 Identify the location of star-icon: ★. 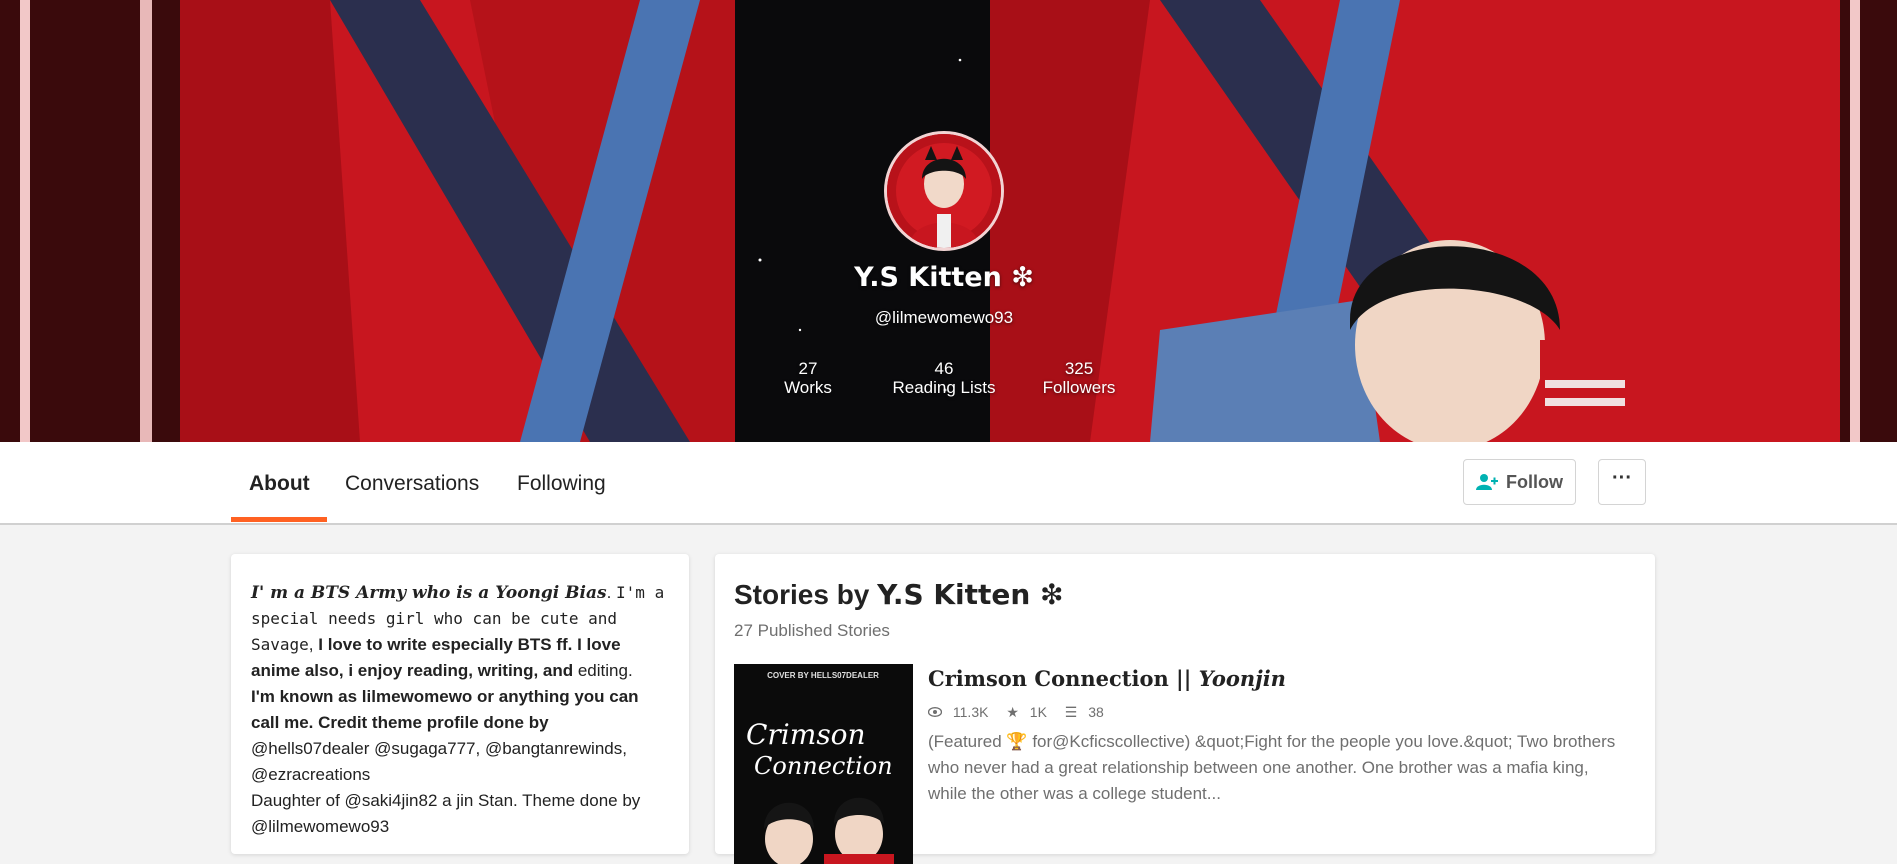
(1012, 712).